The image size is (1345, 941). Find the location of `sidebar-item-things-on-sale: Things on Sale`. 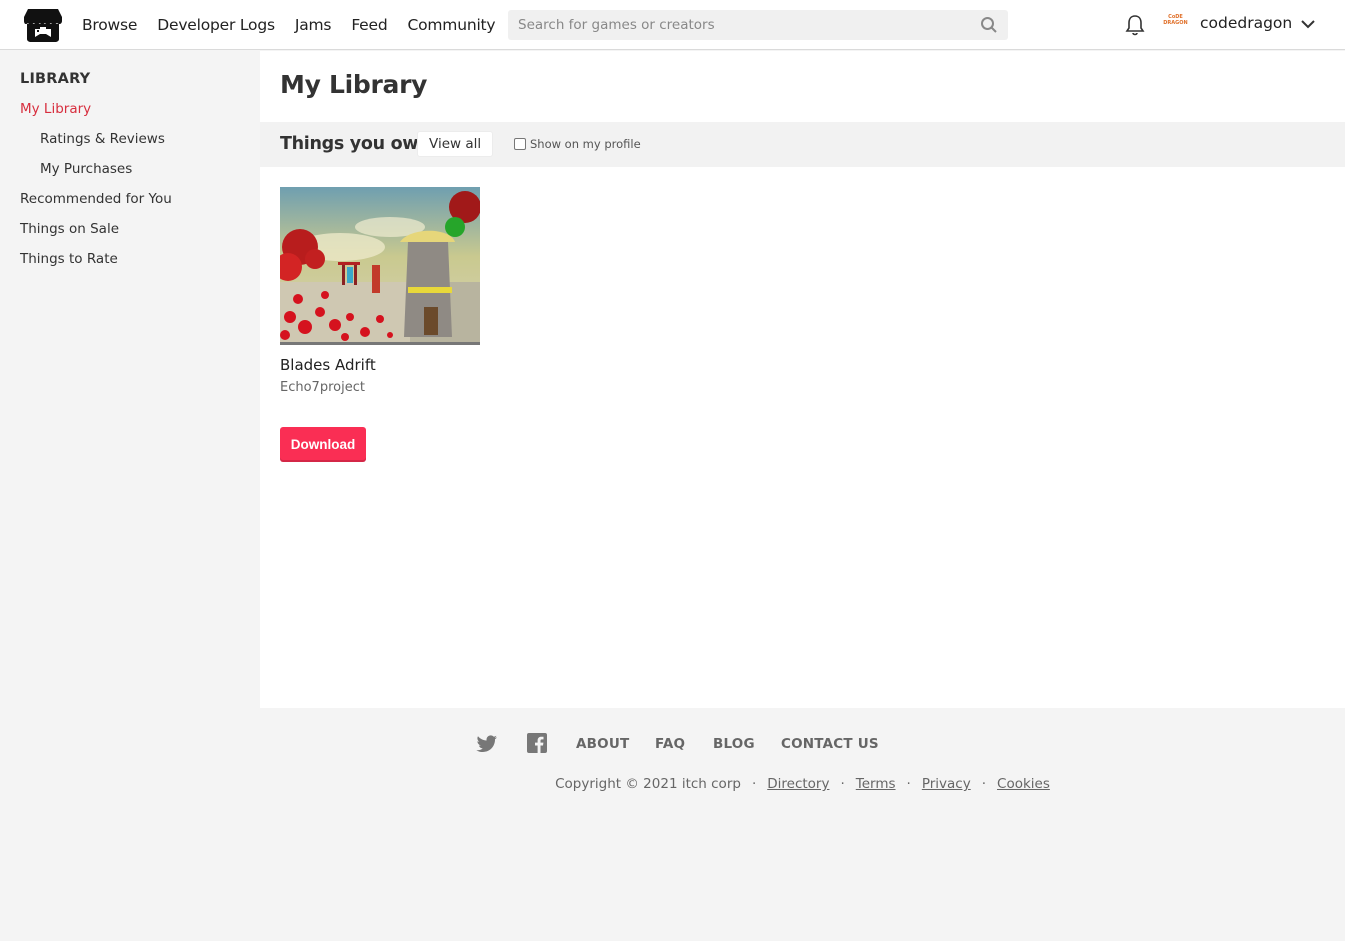

sidebar-item-things-on-sale: Things on Sale is located at coordinates (69, 229).